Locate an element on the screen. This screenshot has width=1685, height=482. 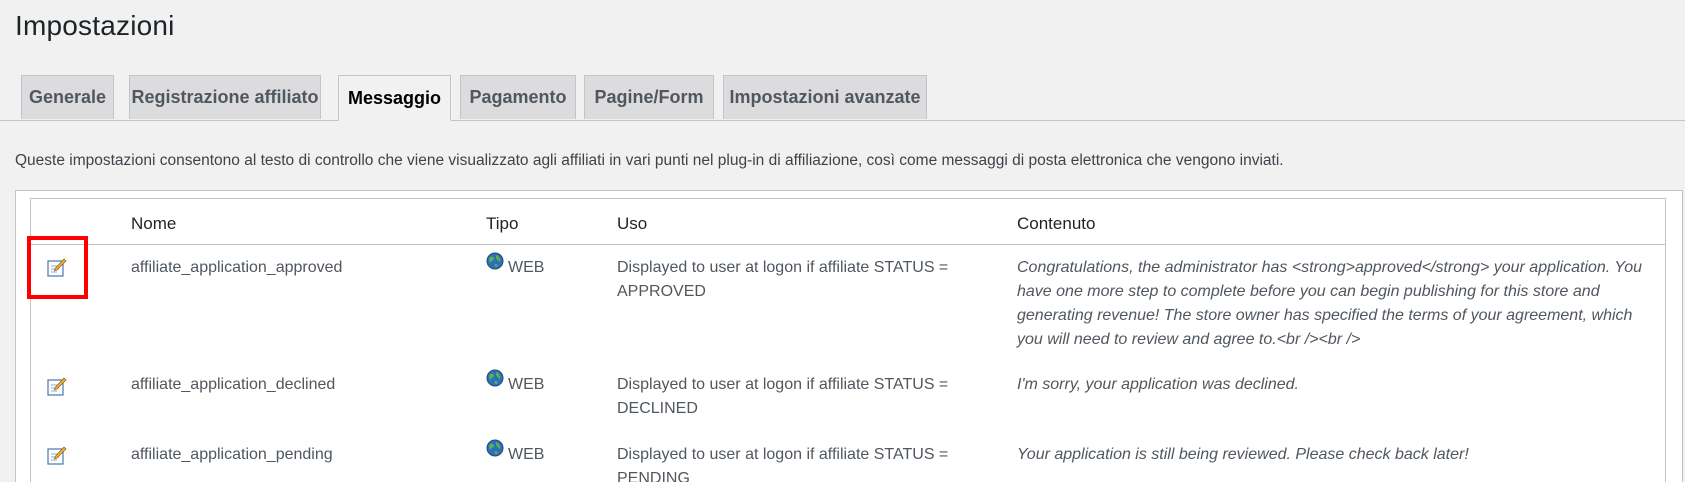
tab-generale: Generale is located at coordinates (67, 97).